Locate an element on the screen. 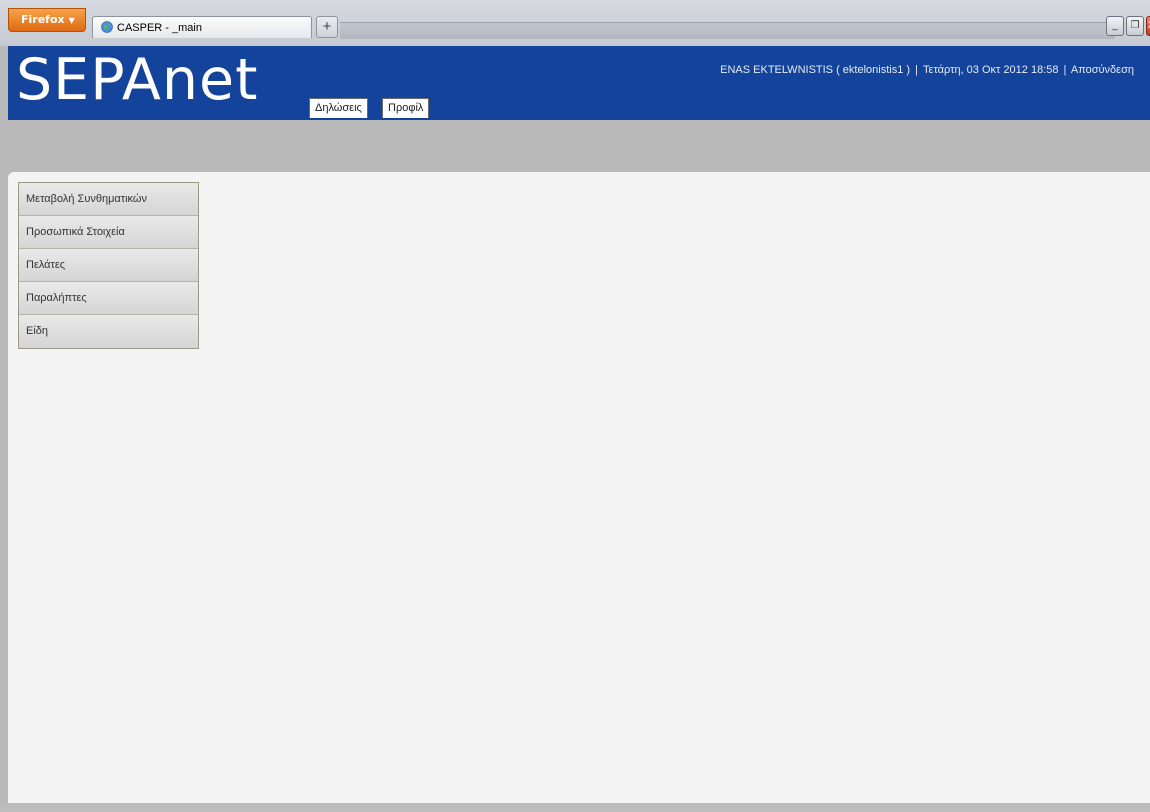 This screenshot has height=812, width=1150. chevron-down-icon: ▼ is located at coordinates (71, 20).